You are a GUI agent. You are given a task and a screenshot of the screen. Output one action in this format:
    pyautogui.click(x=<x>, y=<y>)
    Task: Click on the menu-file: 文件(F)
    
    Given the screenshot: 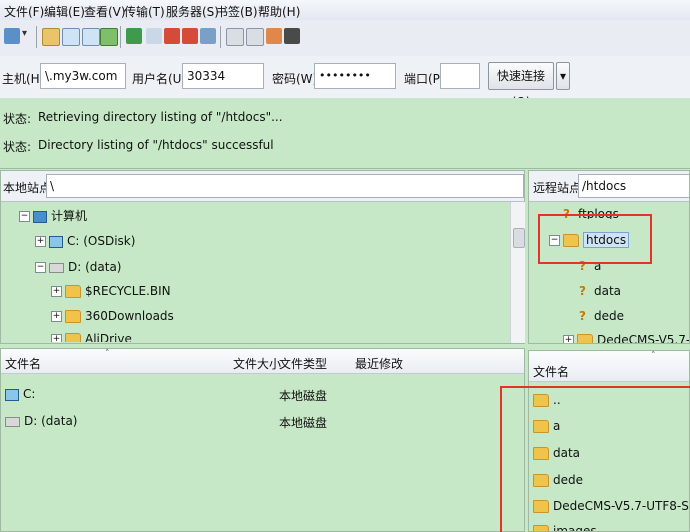 What is the action you would take?
    pyautogui.click(x=24, y=11)
    